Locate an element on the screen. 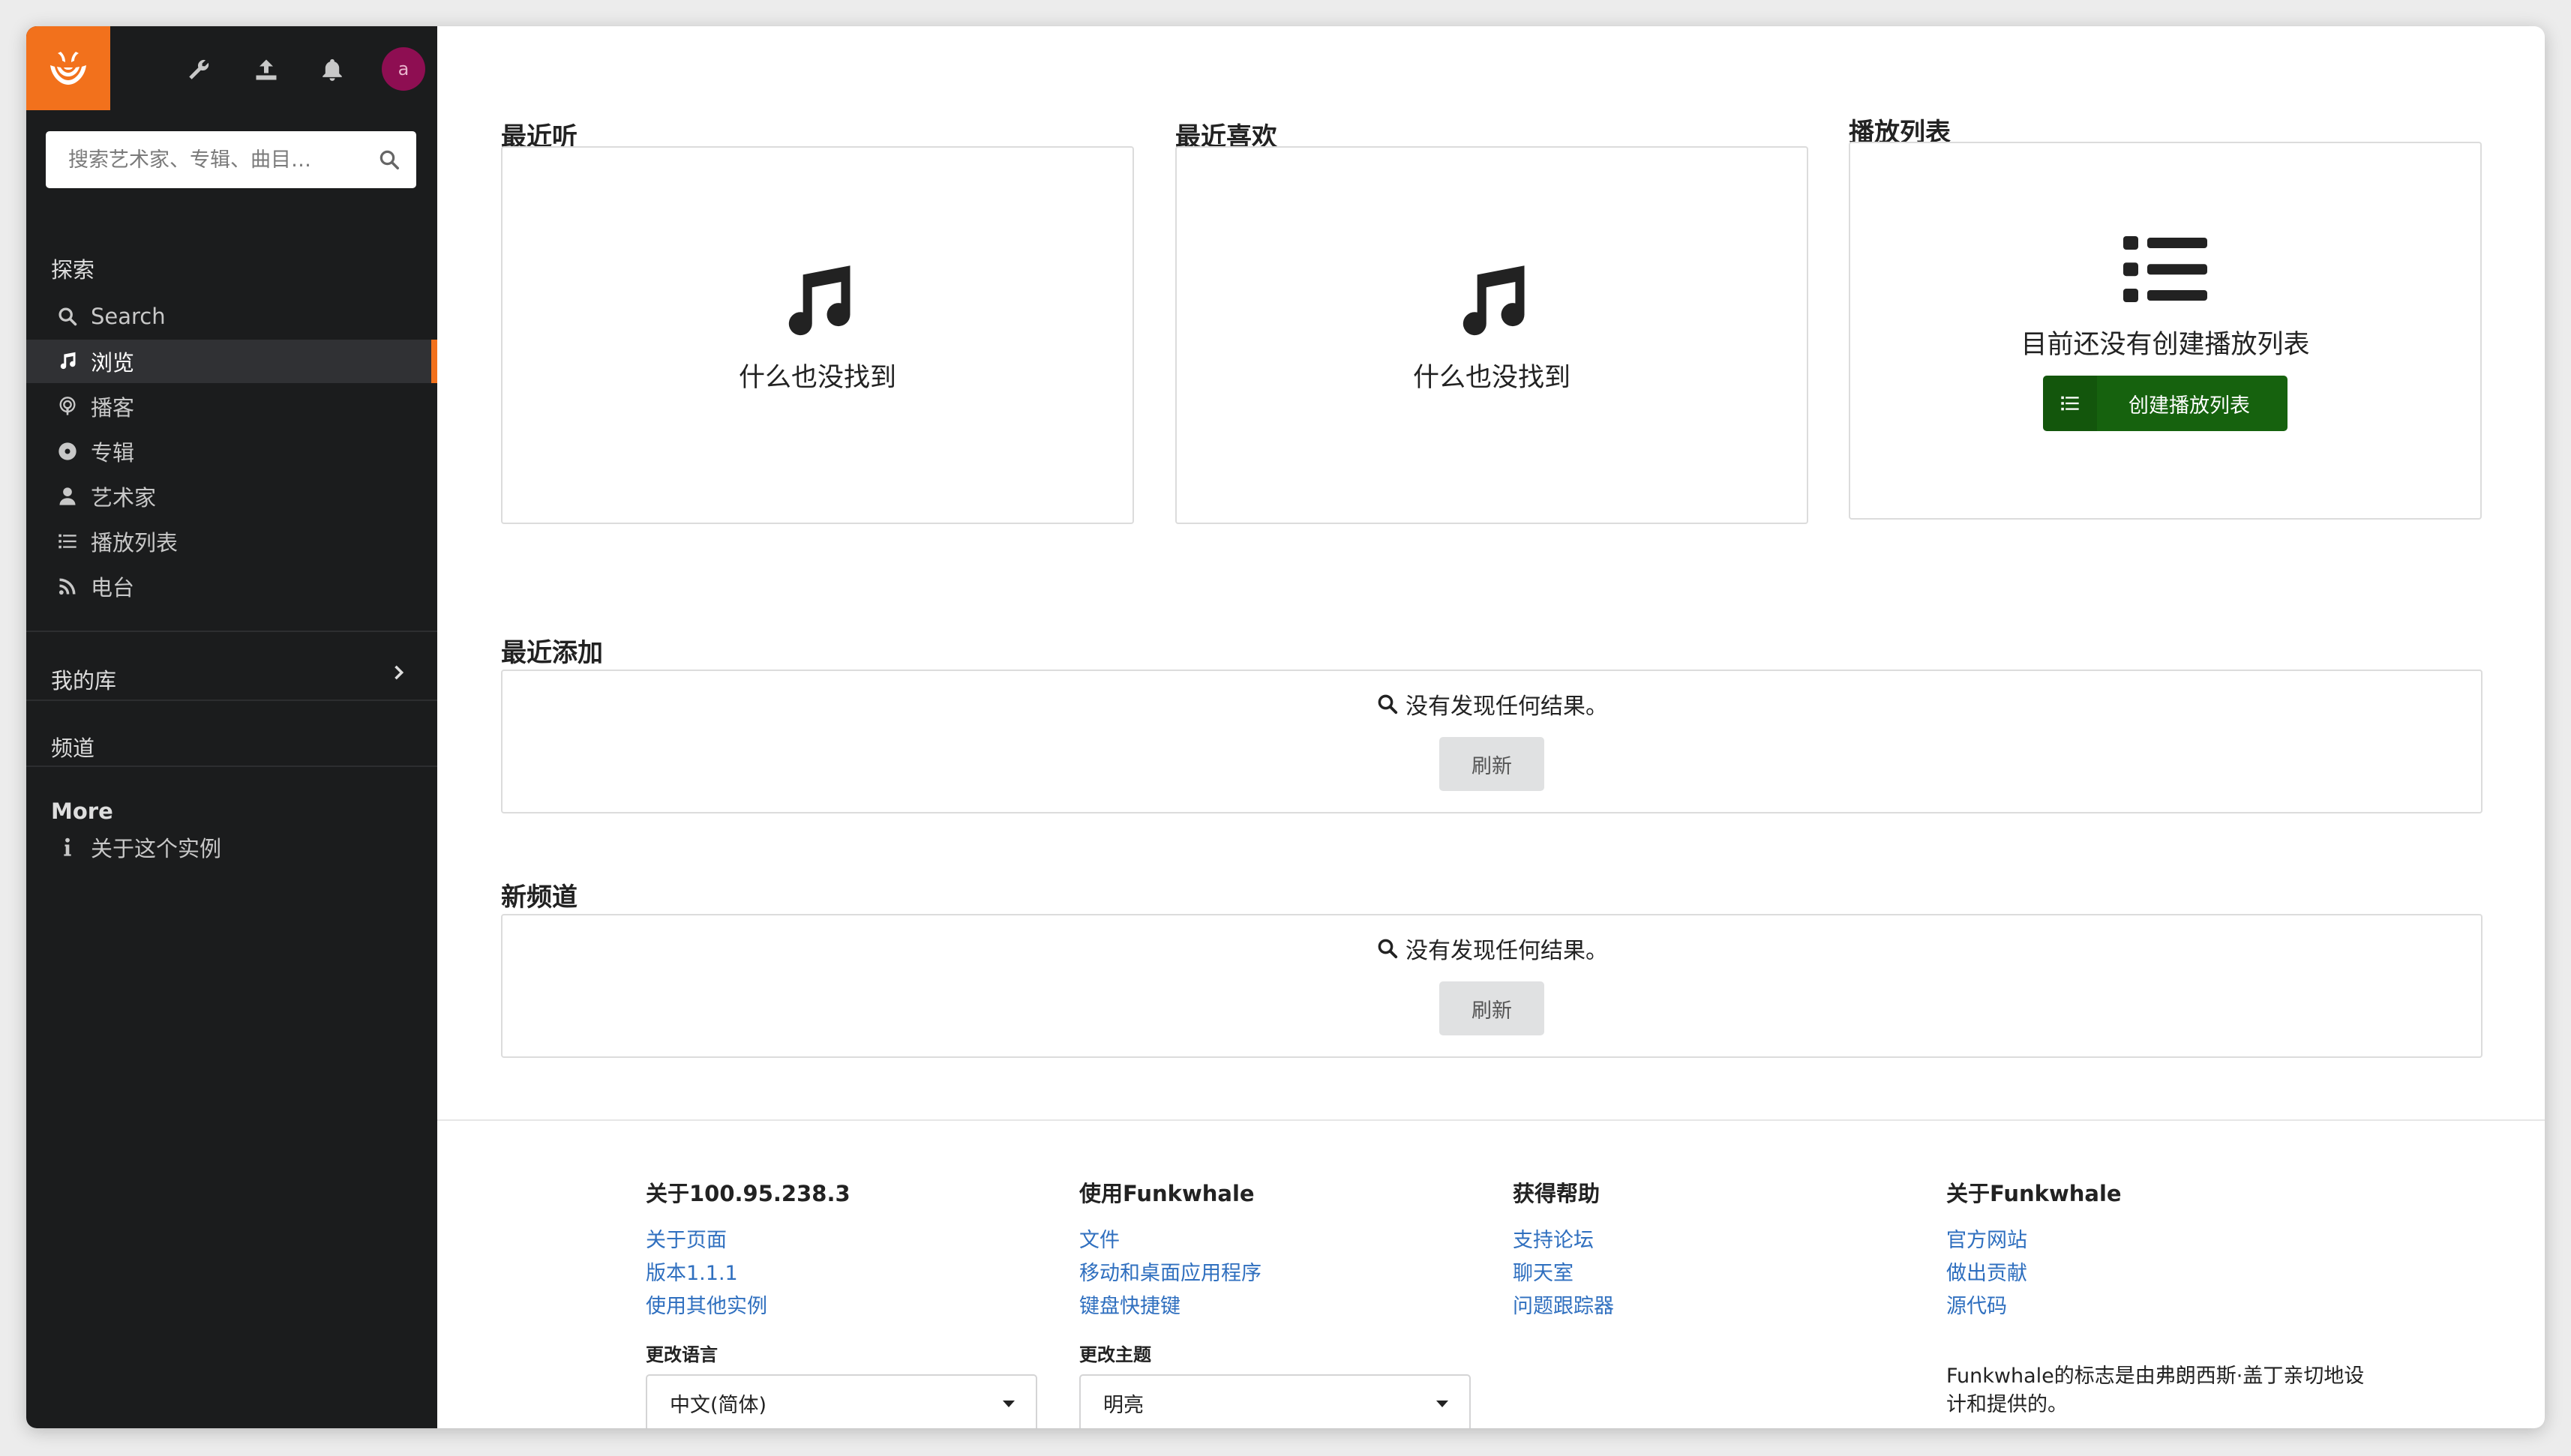  nav-item-label: 关于这个实例 is located at coordinates (156, 848).